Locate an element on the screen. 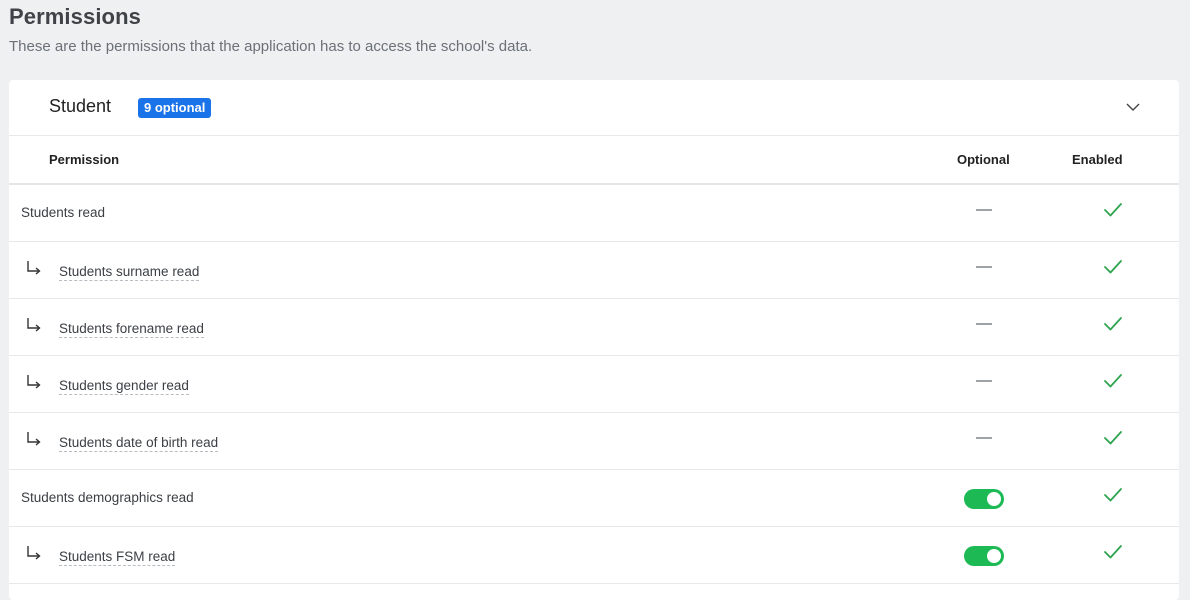  permission-label: Students surname read is located at coordinates (129, 272).